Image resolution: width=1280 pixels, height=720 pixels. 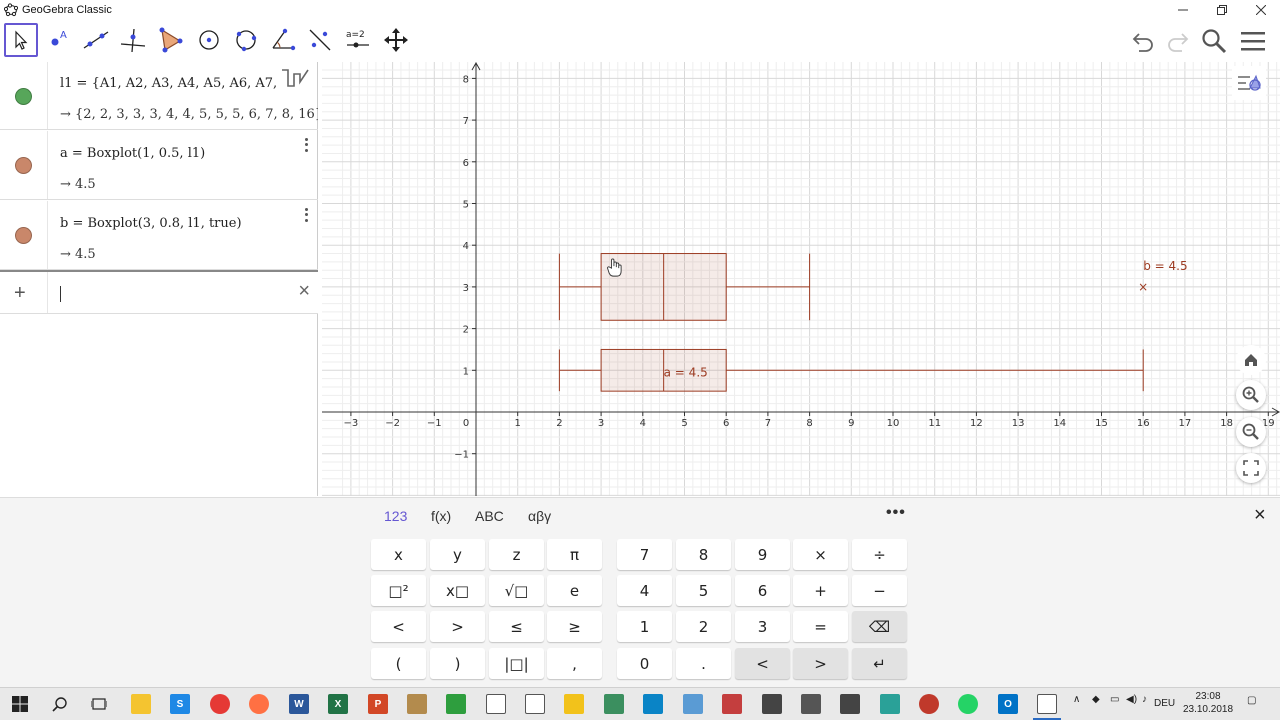 I want to click on volume-icon: ◀), so click(x=1131, y=699).